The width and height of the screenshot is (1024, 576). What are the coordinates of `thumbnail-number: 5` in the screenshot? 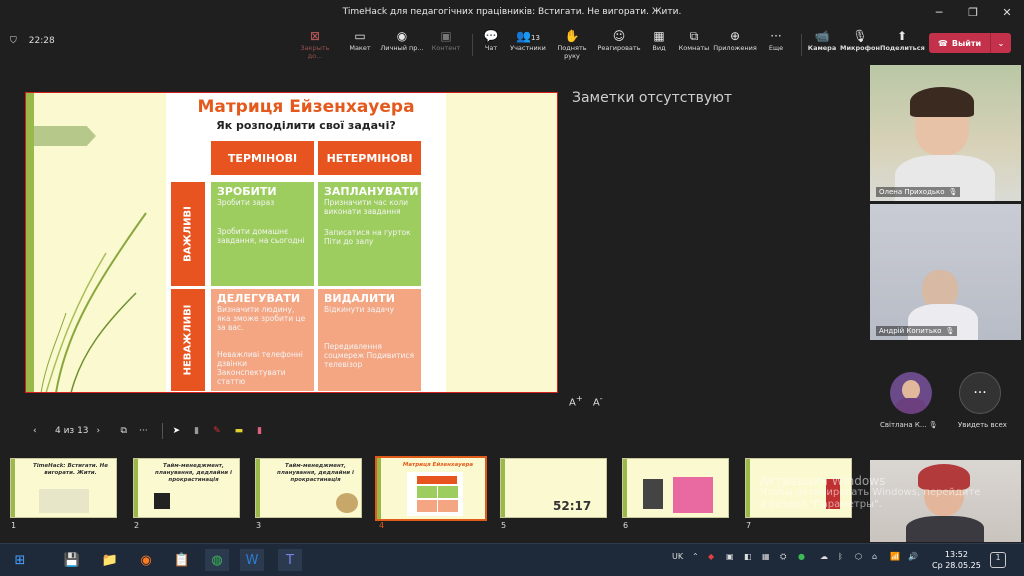 It's located at (504, 525).